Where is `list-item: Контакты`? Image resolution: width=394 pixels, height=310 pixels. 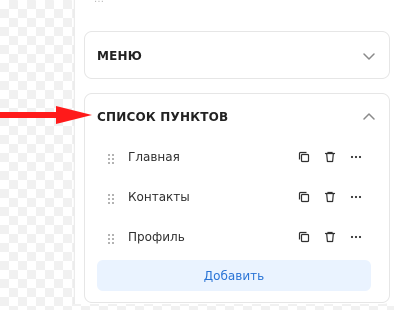 list-item: Контакты is located at coordinates (241, 198).